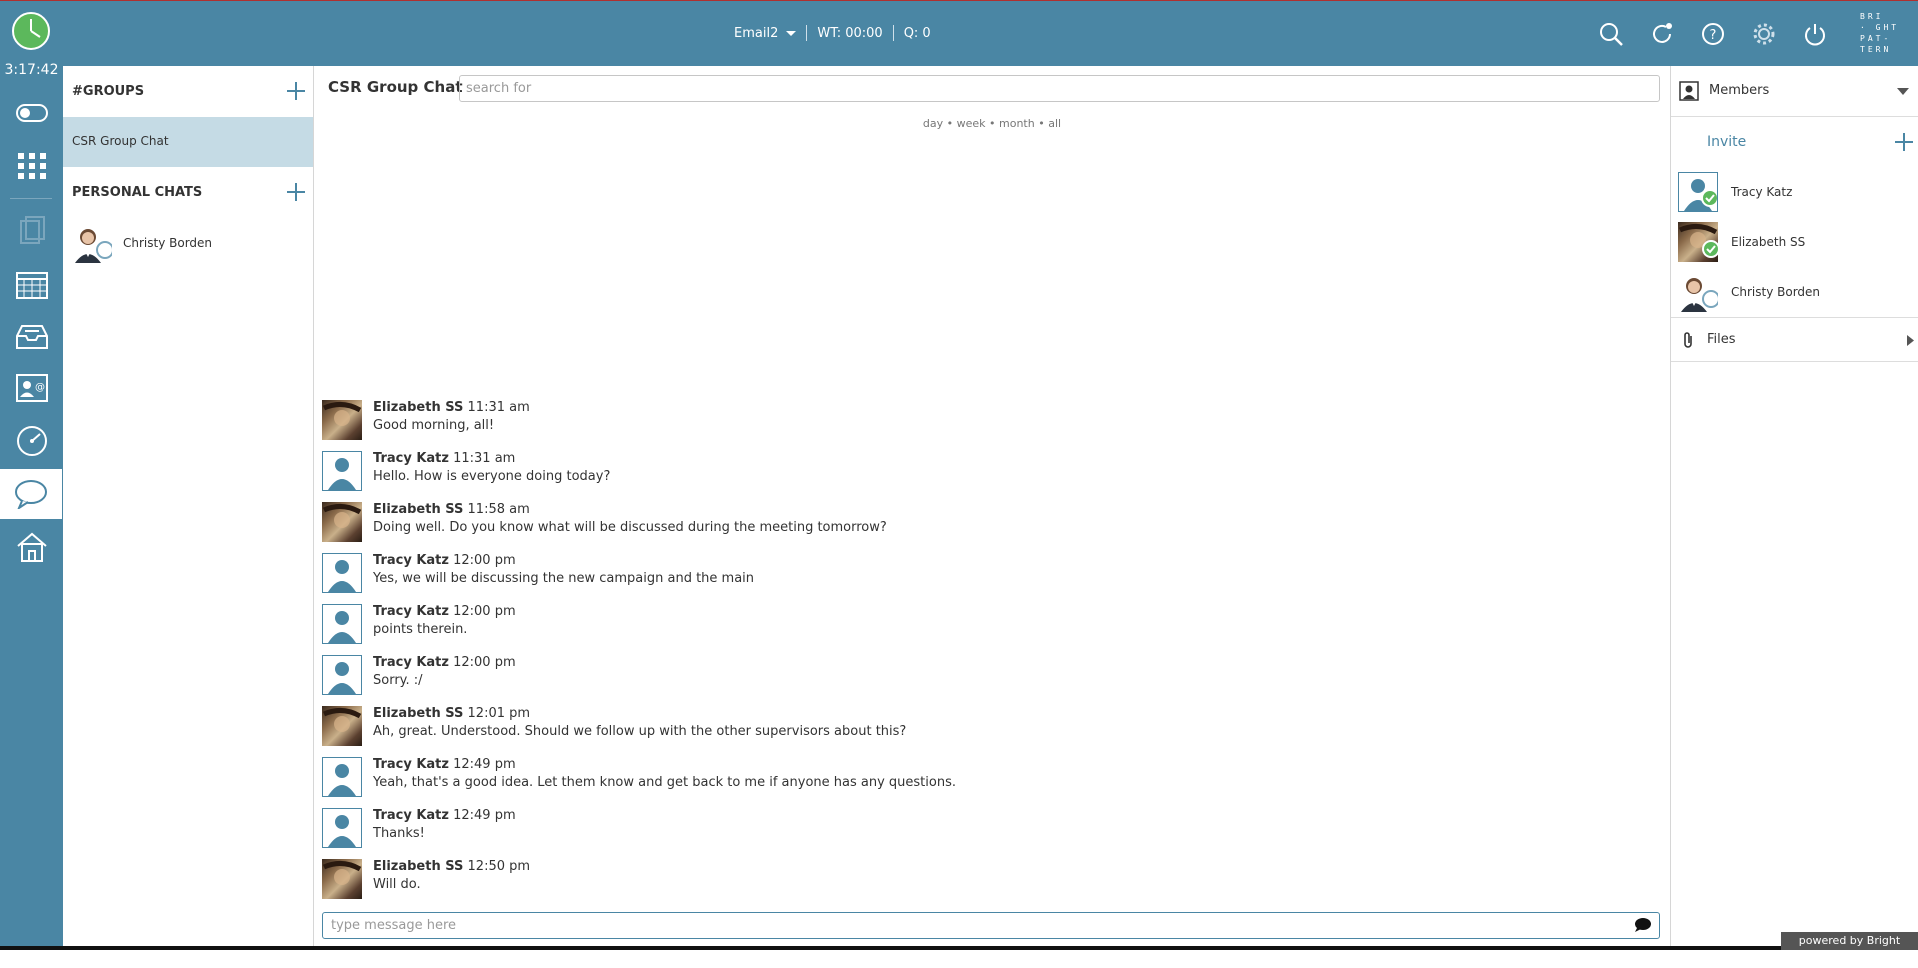 The height and width of the screenshot is (968, 1918). What do you see at coordinates (31, 70) in the screenshot?
I see `agent-clock: 3:17:42` at bounding box center [31, 70].